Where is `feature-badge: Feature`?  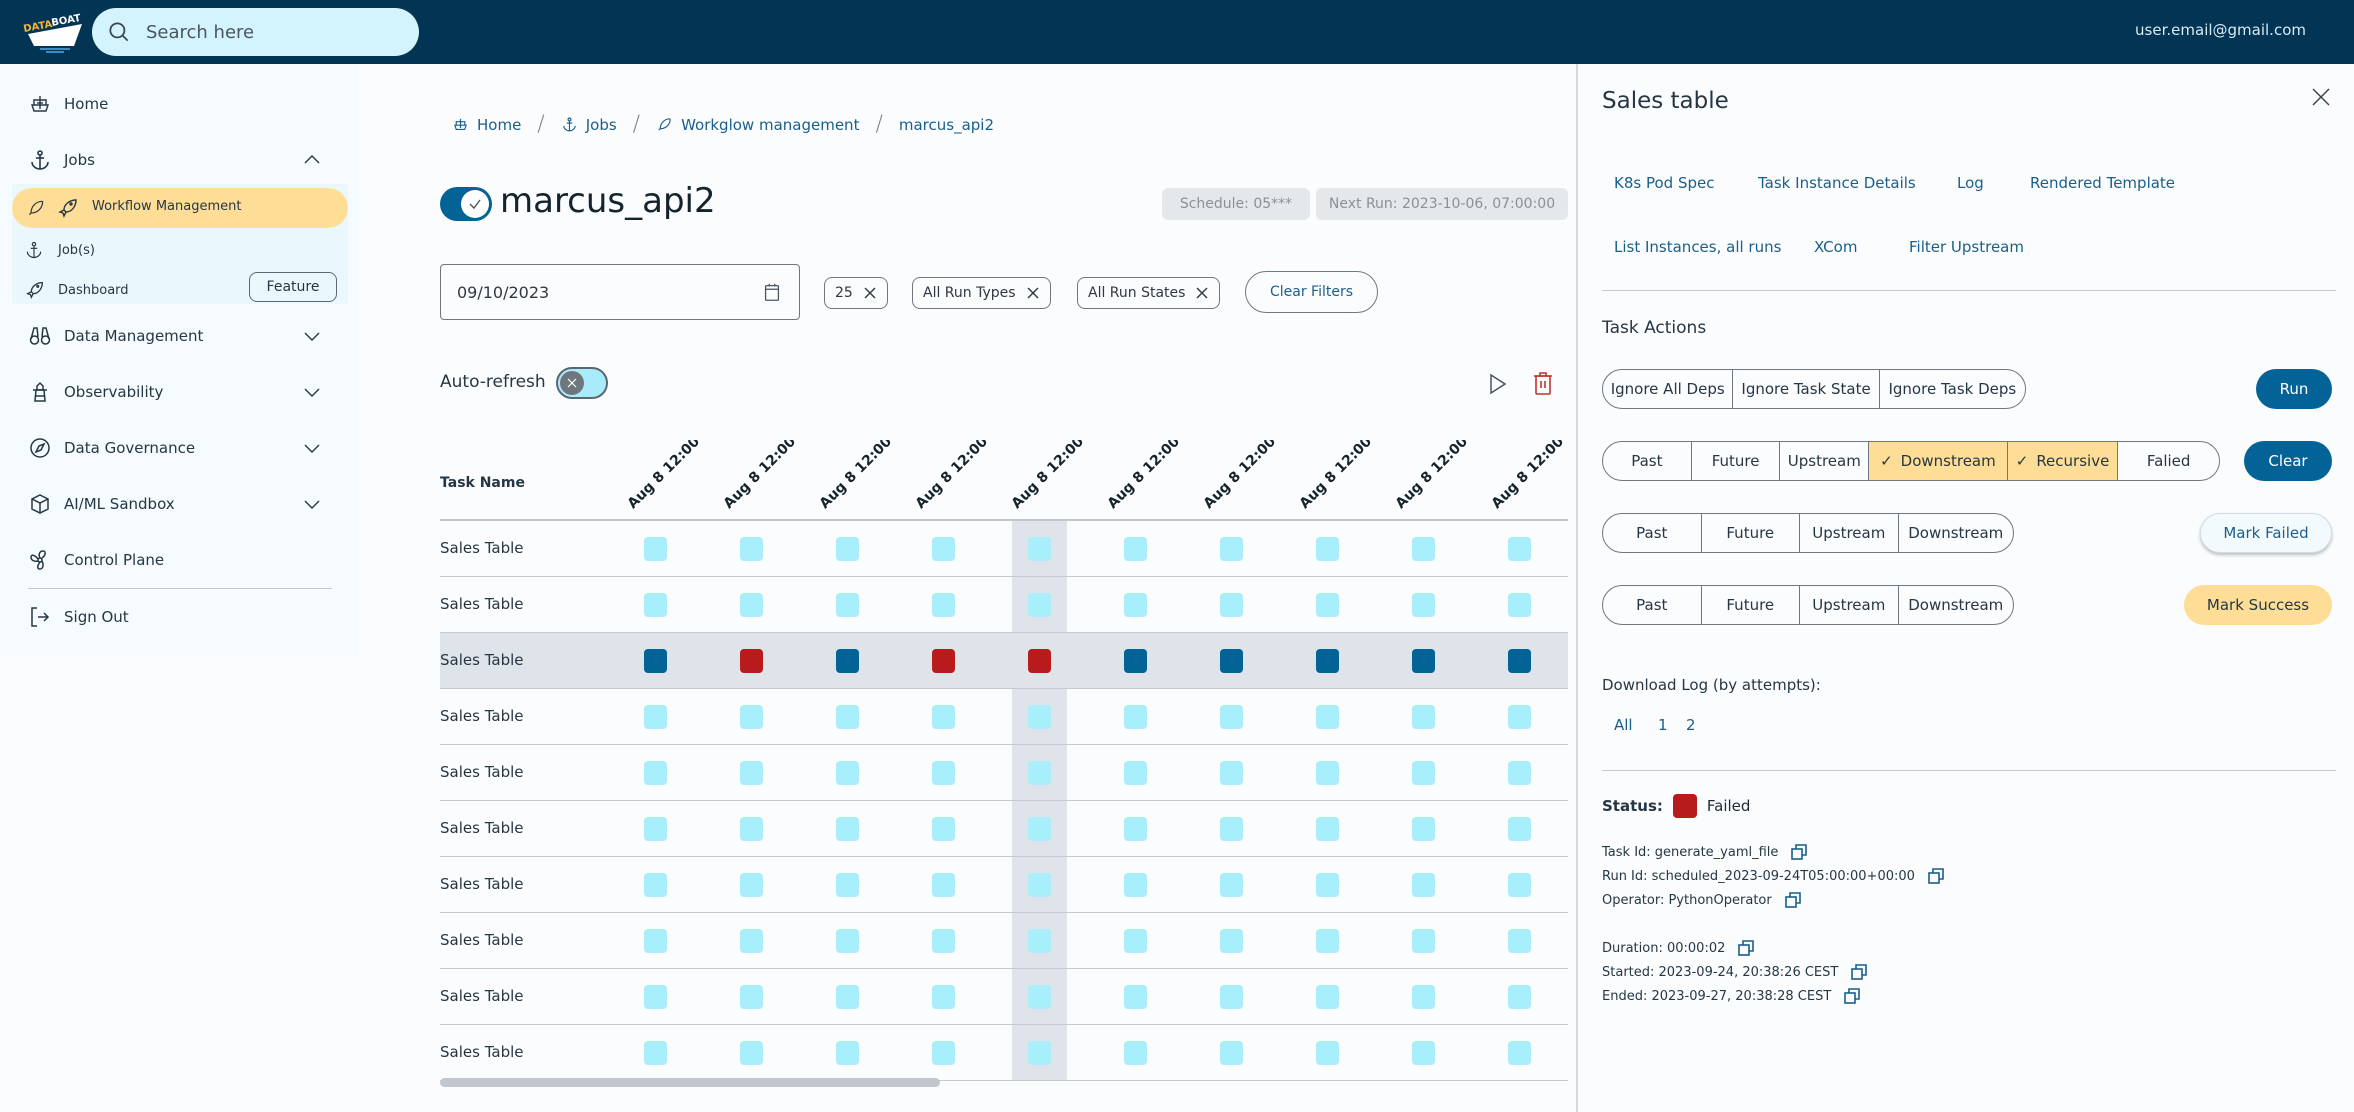 feature-badge: Feature is located at coordinates (293, 287).